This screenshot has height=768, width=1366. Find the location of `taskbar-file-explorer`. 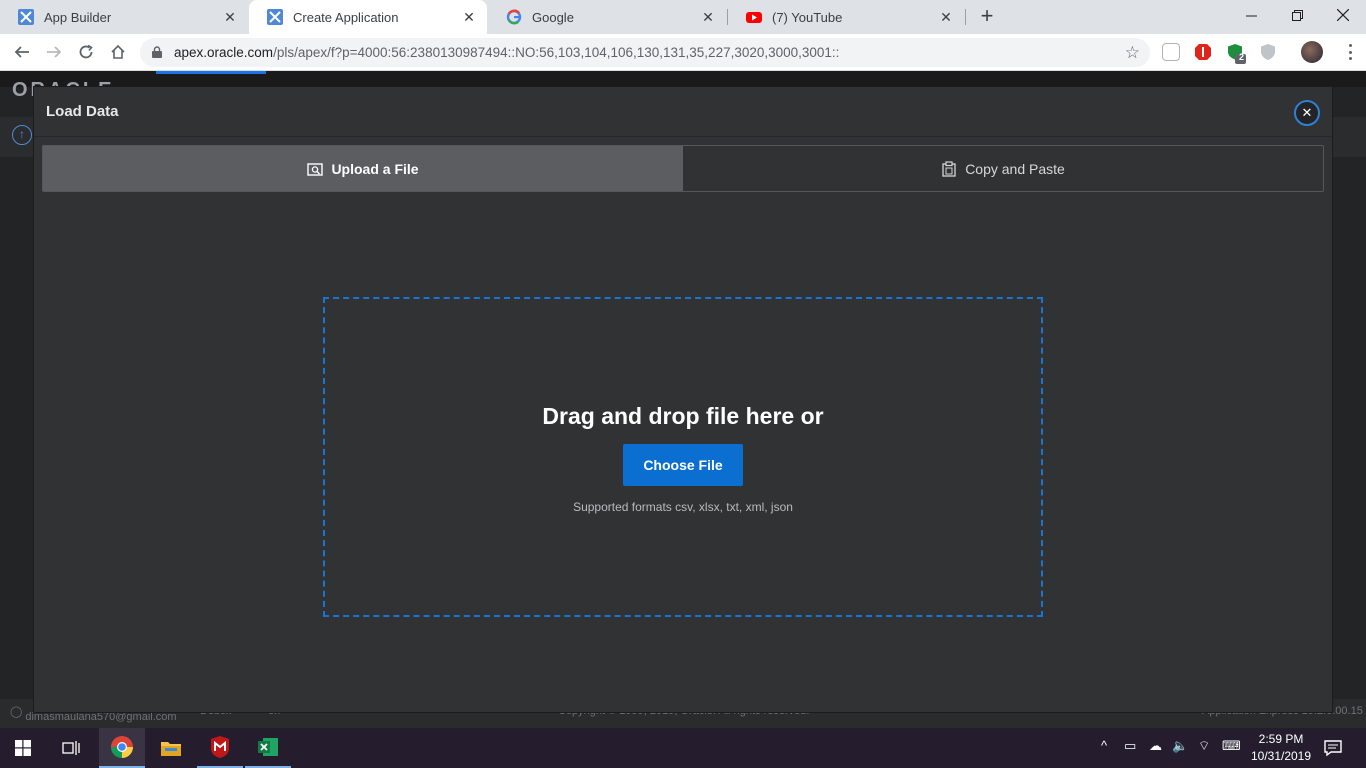

taskbar-file-explorer is located at coordinates (171, 748).